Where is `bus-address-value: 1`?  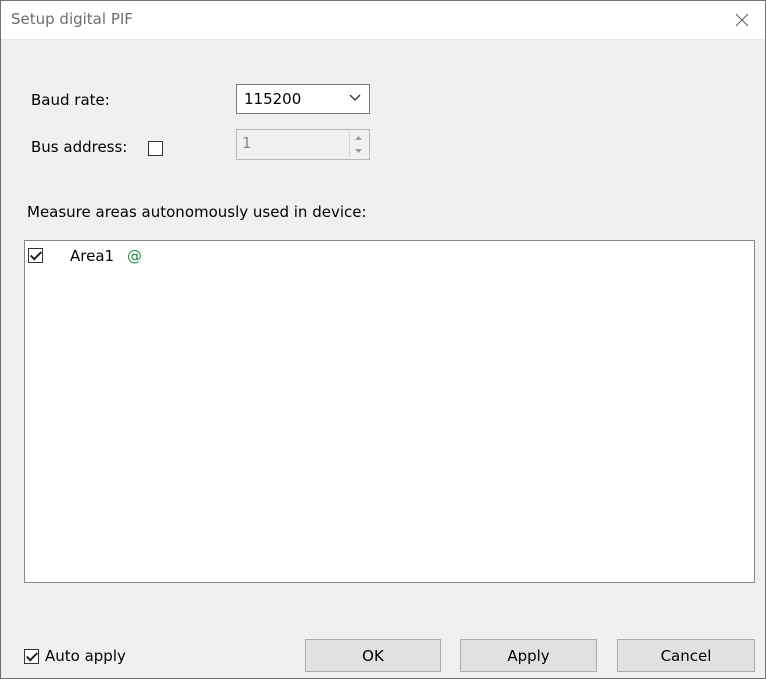 bus-address-value: 1 is located at coordinates (247, 143).